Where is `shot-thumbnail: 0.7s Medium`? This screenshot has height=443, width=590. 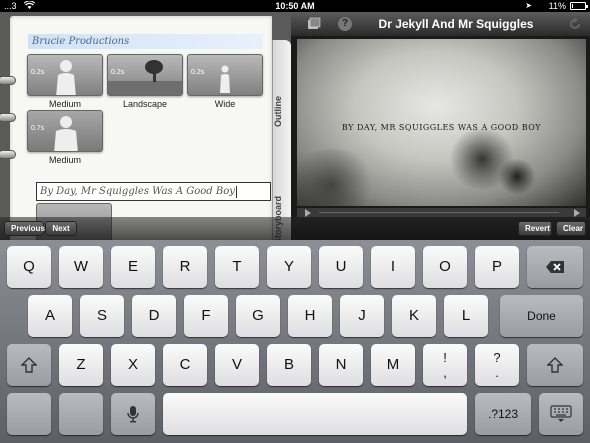 shot-thumbnail: 0.7s Medium is located at coordinates (65, 137).